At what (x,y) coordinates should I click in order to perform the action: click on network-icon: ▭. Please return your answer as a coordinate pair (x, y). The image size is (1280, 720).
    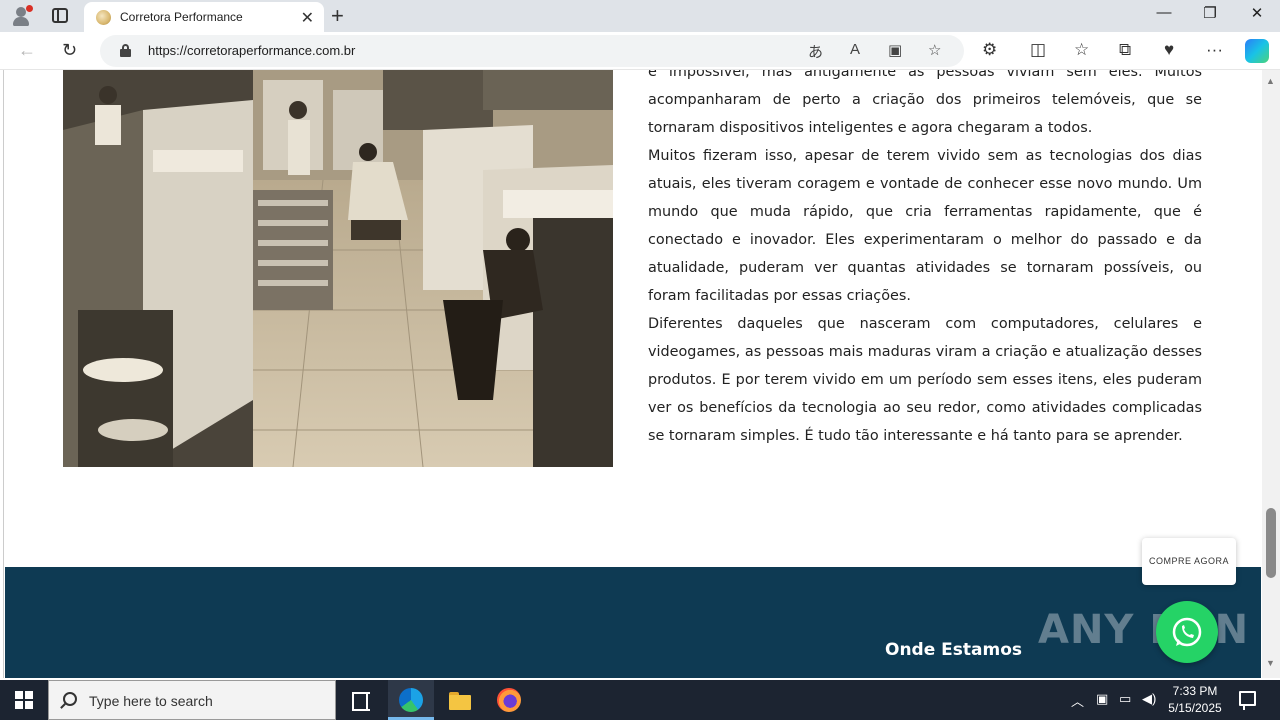
    Looking at the image, I should click on (1125, 699).